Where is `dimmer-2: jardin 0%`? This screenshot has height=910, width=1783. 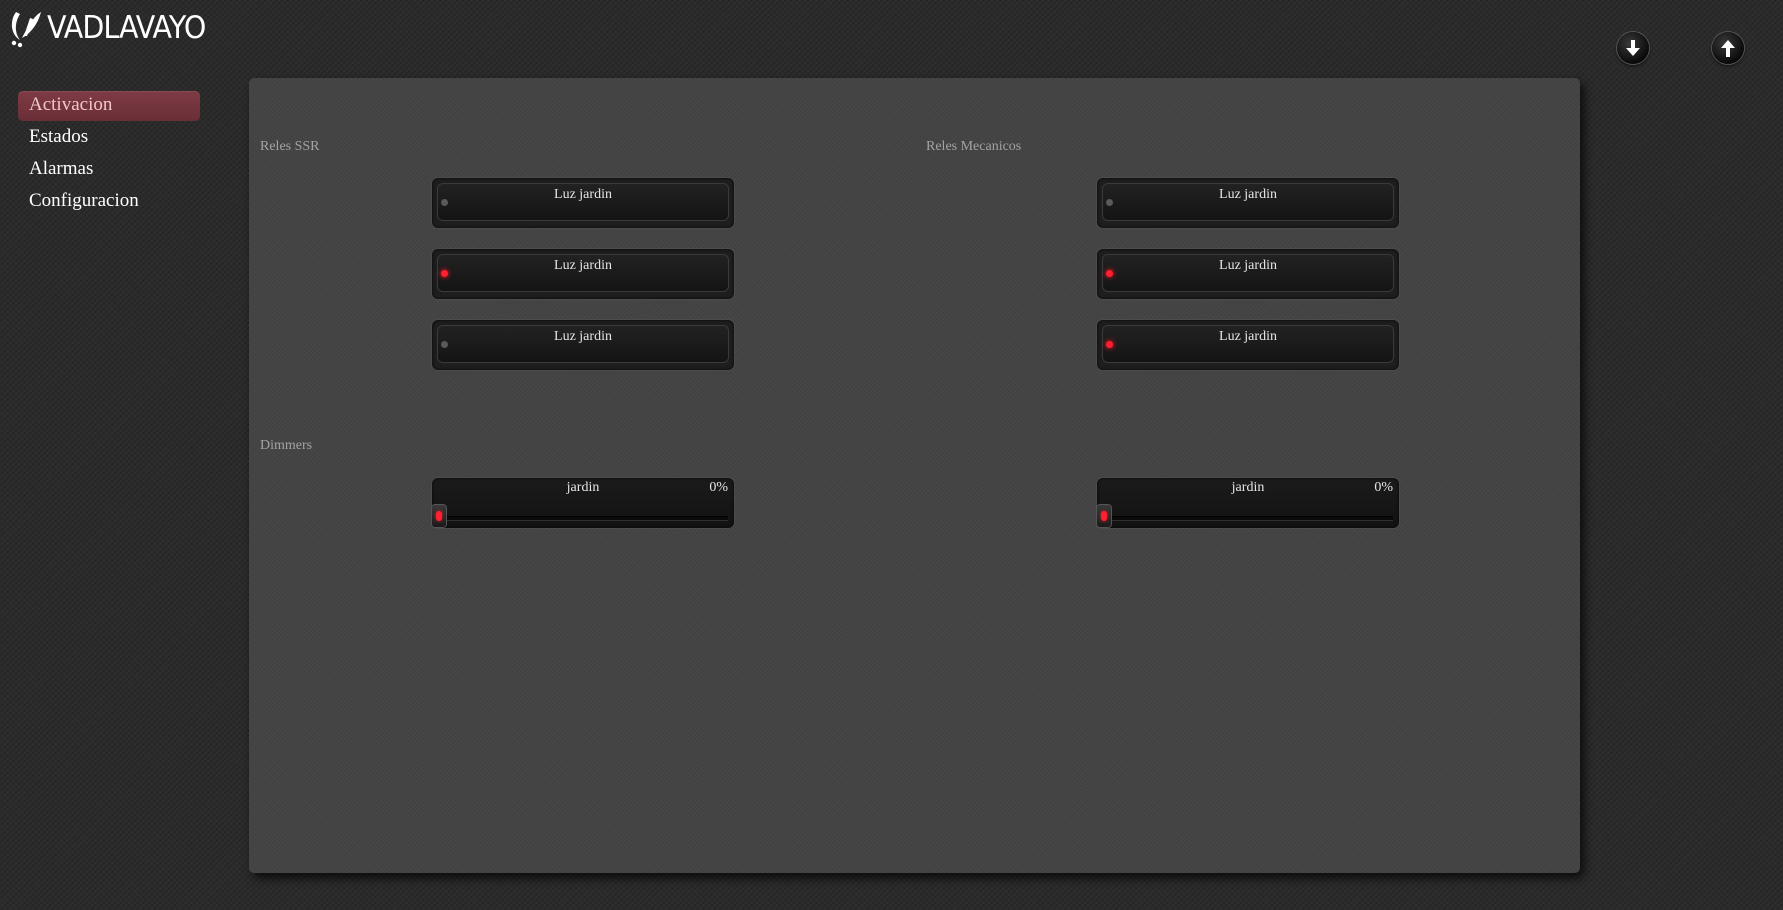
dimmer-2: jardin 0% is located at coordinates (1248, 503).